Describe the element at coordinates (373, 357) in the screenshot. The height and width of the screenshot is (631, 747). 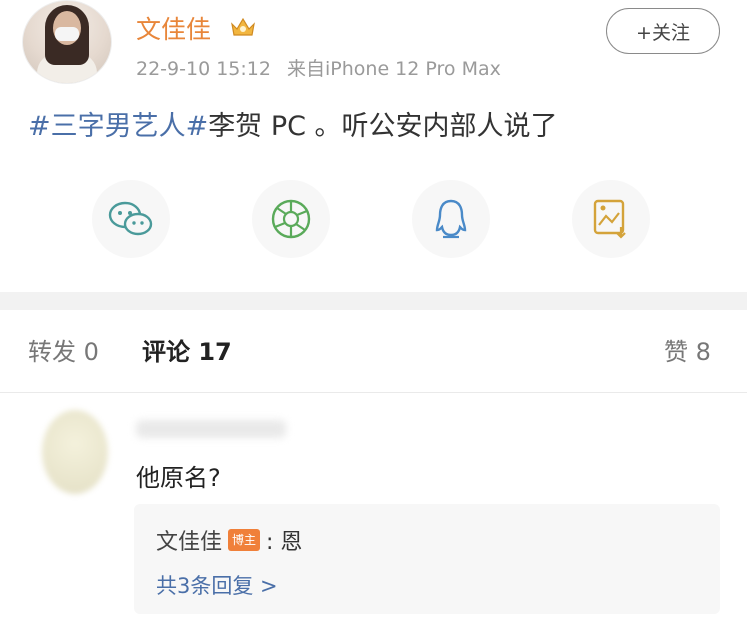
I see `interaction-tabs: 转发 0 评论 17 赞 8` at that location.